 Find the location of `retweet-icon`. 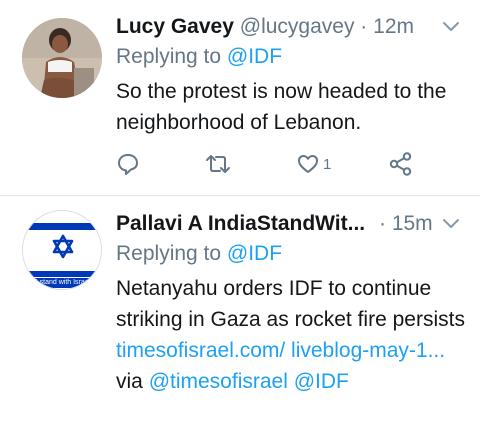

retweet-icon is located at coordinates (218, 164).